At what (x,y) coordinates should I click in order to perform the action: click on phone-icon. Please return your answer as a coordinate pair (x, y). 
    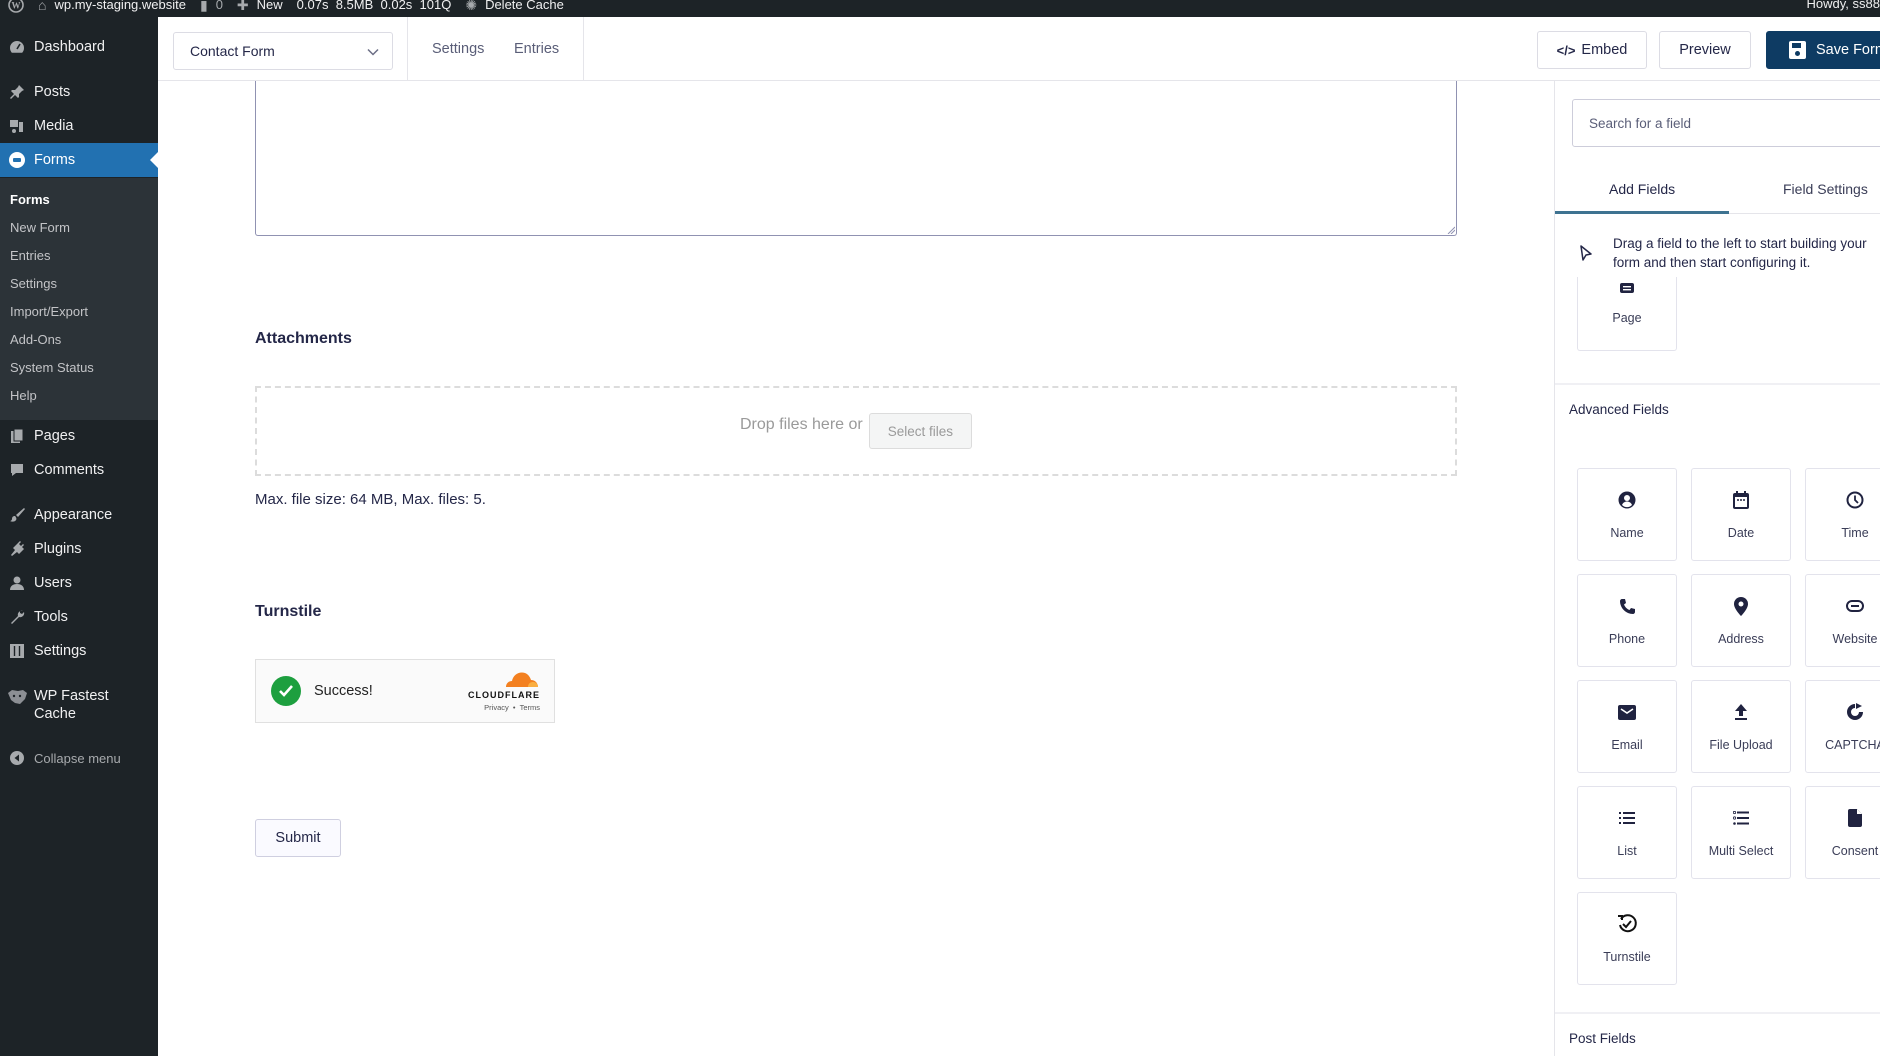
    Looking at the image, I should click on (1627, 606).